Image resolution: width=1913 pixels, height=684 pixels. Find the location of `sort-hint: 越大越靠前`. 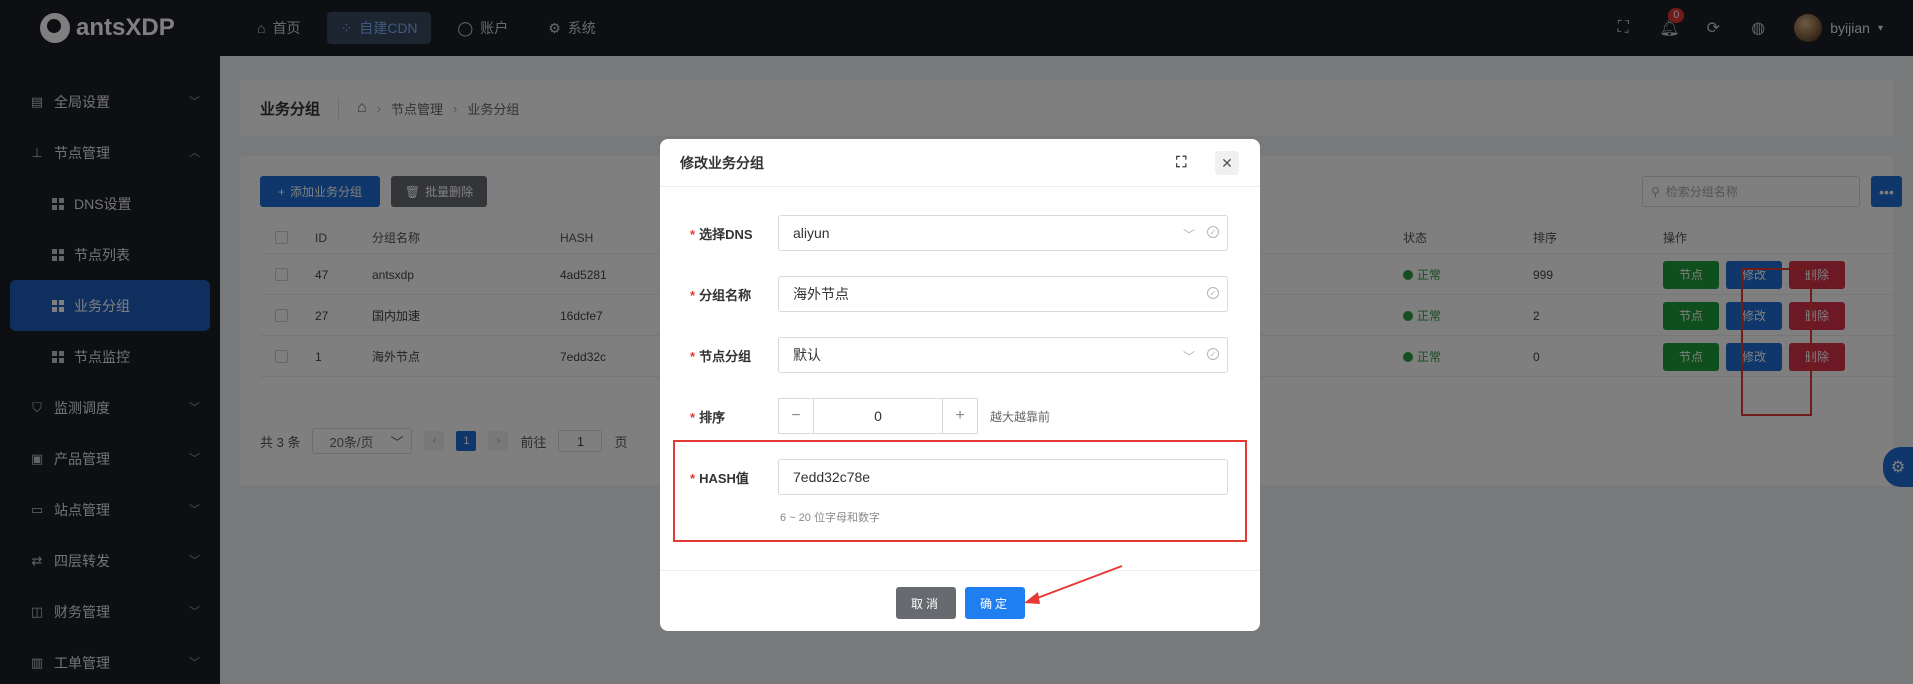

sort-hint: 越大越靠前 is located at coordinates (1020, 416).